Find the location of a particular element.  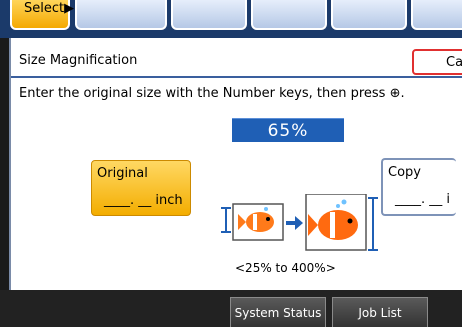

fish-original-icon is located at coordinates (258, 222).